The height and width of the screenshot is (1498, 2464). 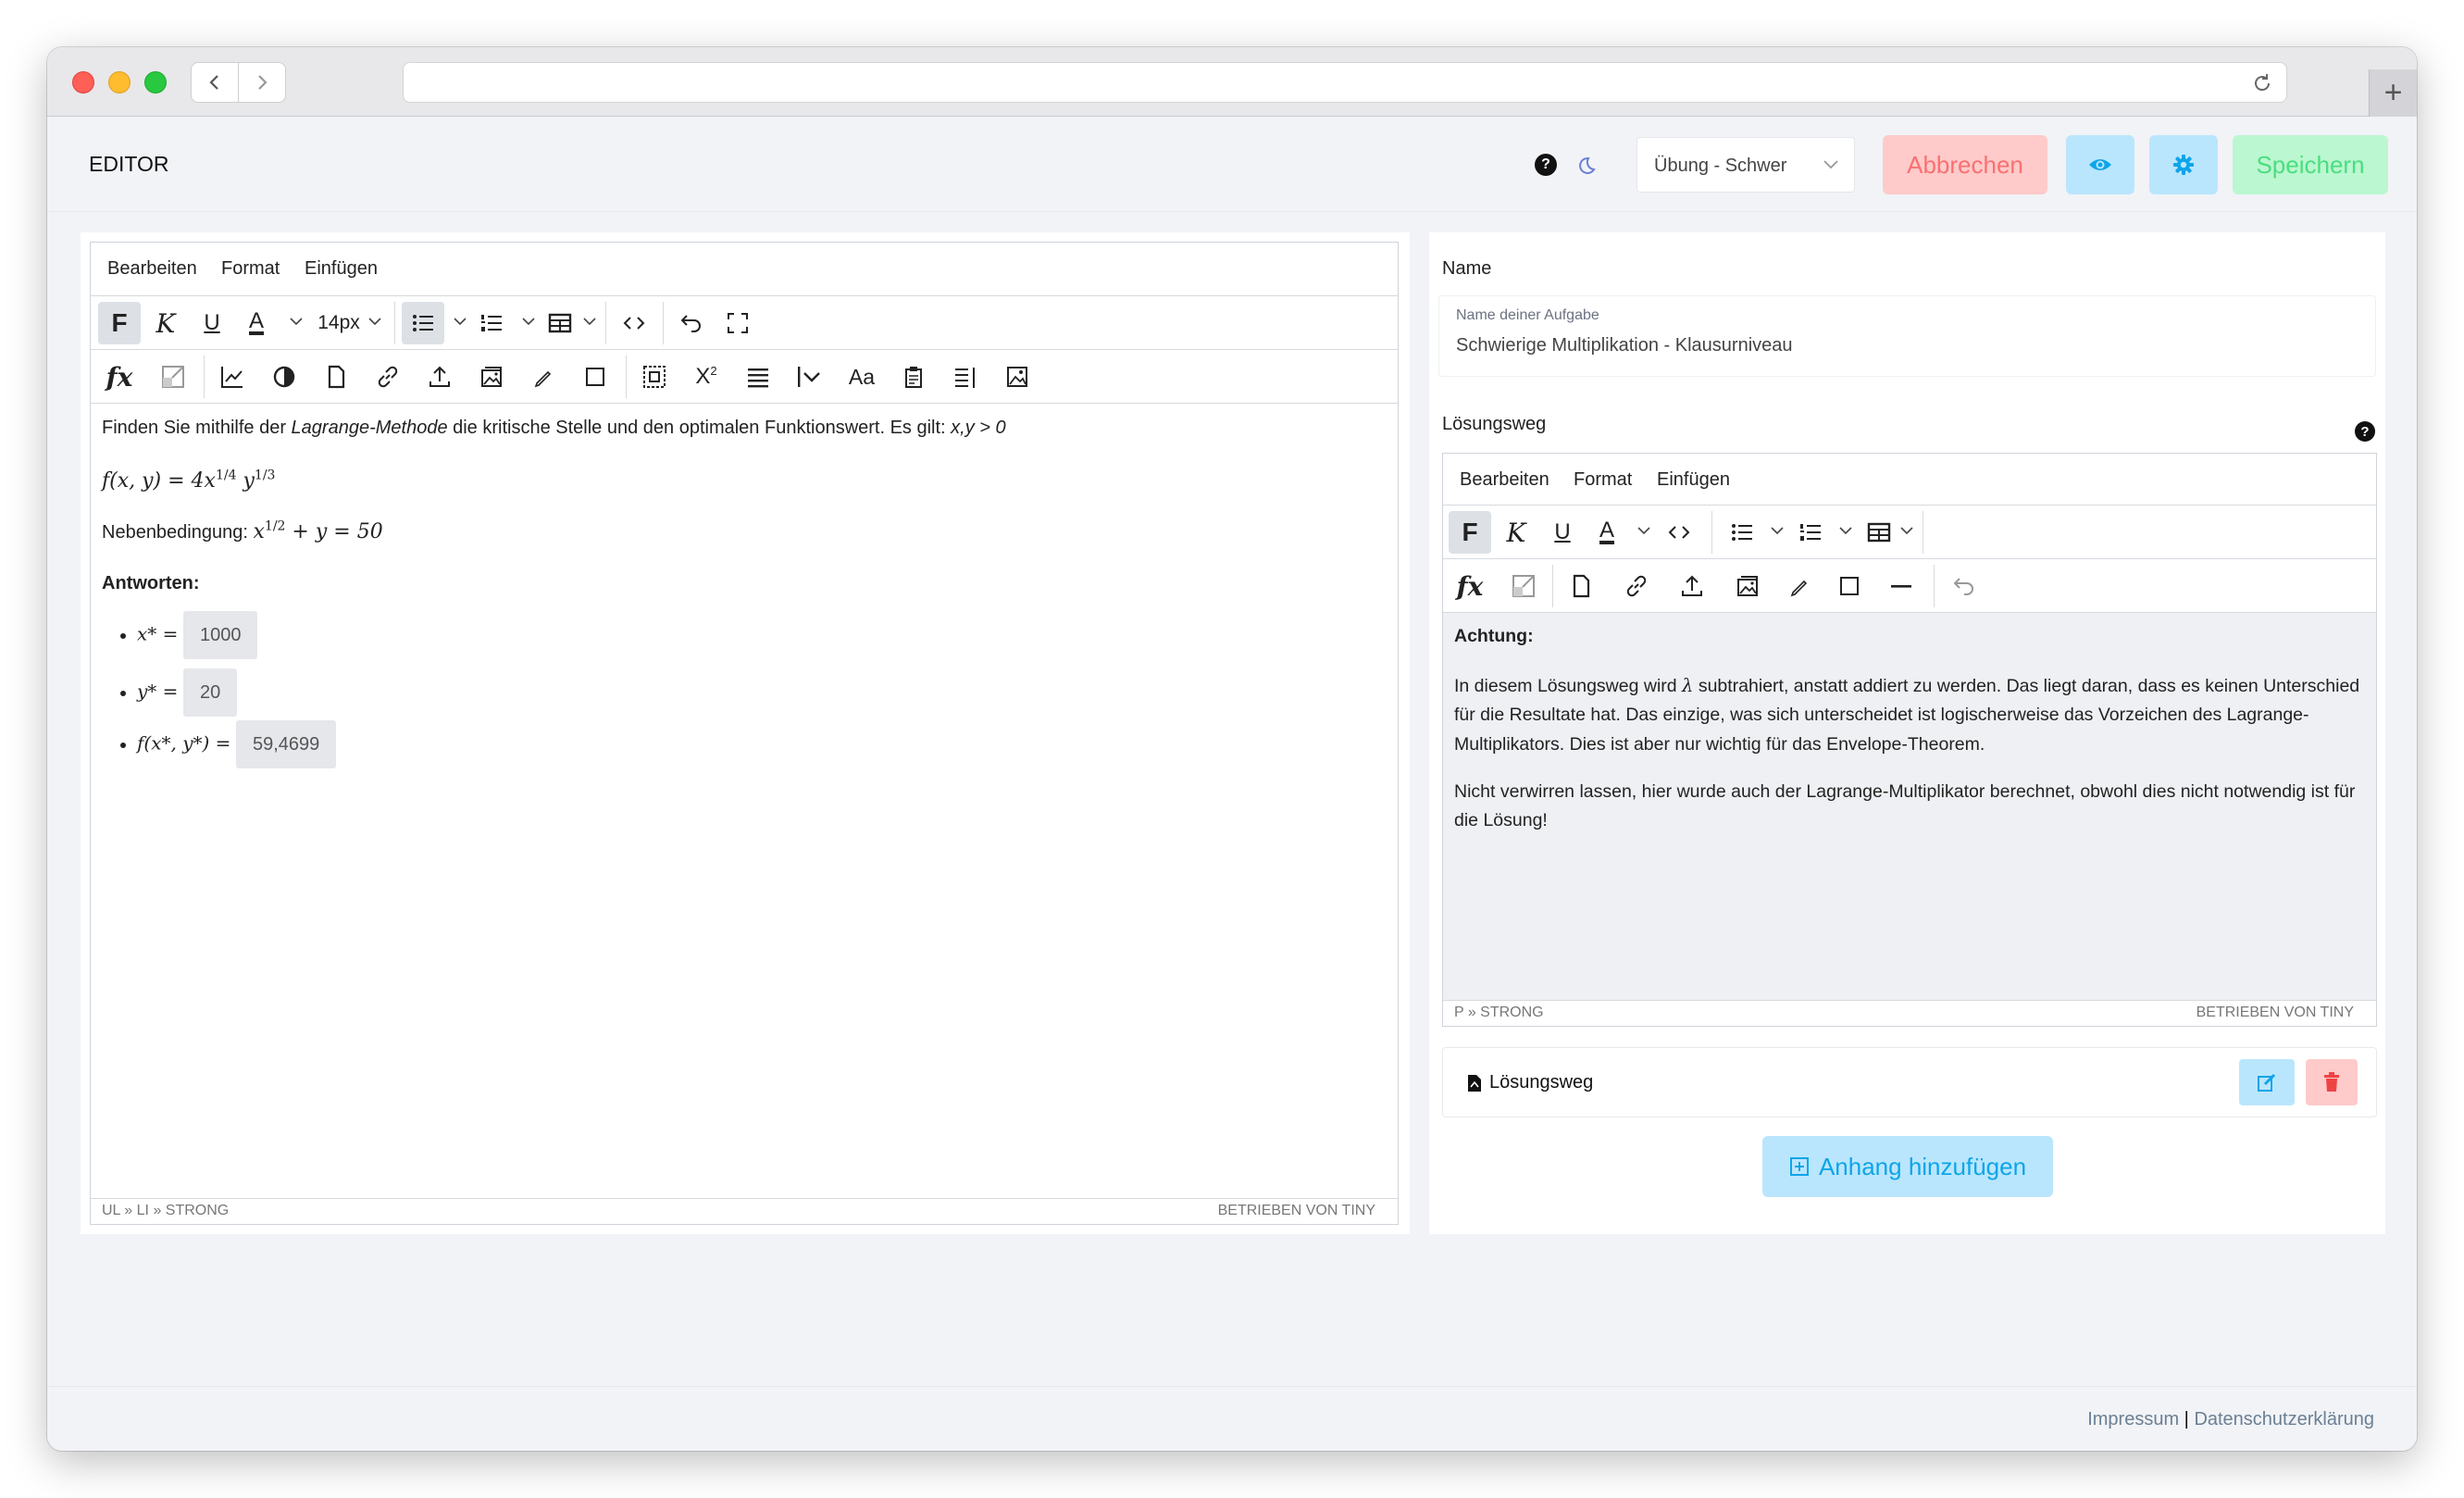 What do you see at coordinates (1901, 586) in the screenshot?
I see `horizontal-line-button` at bounding box center [1901, 586].